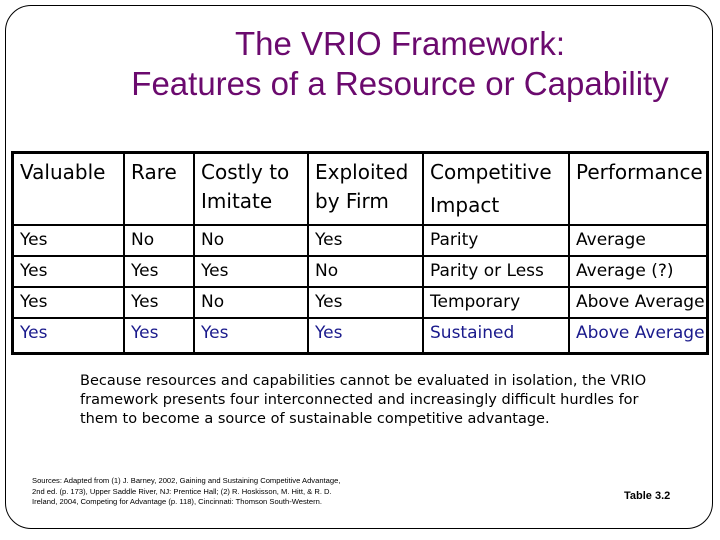 The image size is (720, 540). I want to click on header-rare: Rare, so click(159, 188).